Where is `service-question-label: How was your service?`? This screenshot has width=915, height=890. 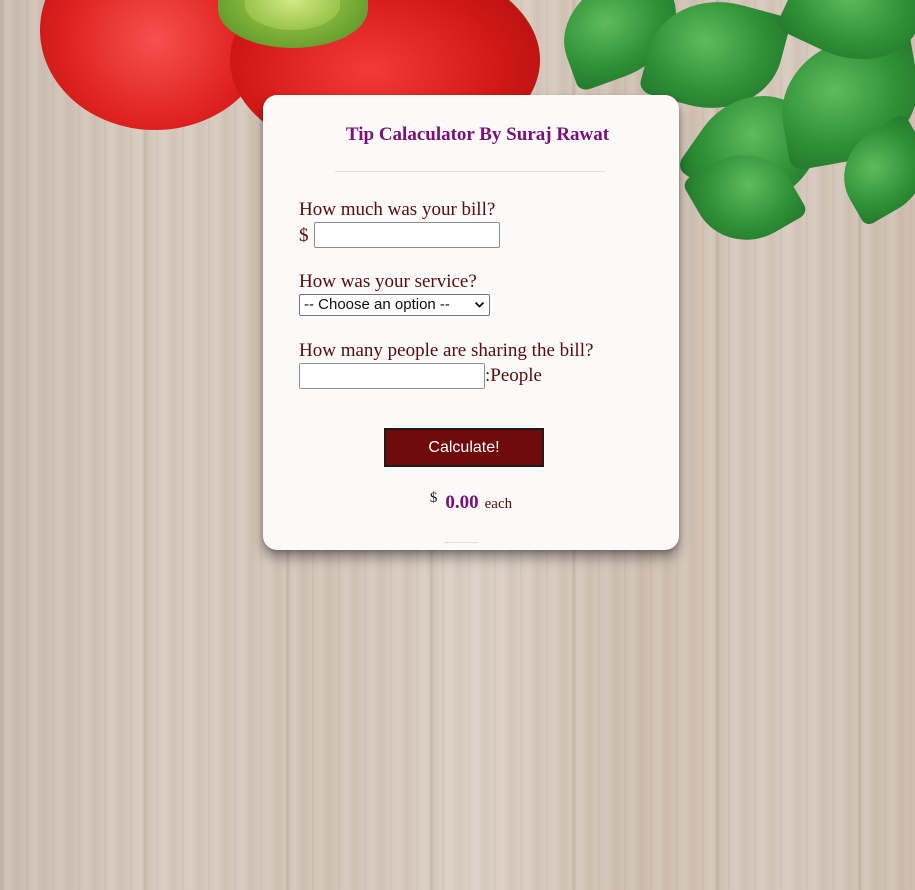
service-question-label: How was your service? is located at coordinates (388, 281).